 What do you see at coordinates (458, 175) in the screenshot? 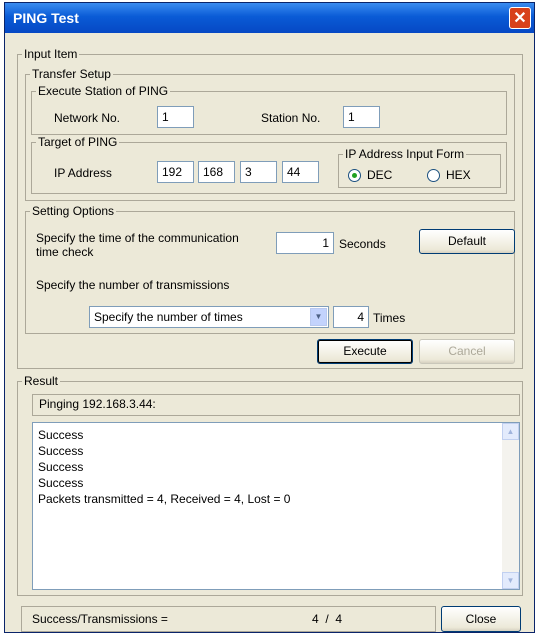
I see `hex-label: HEX` at bounding box center [458, 175].